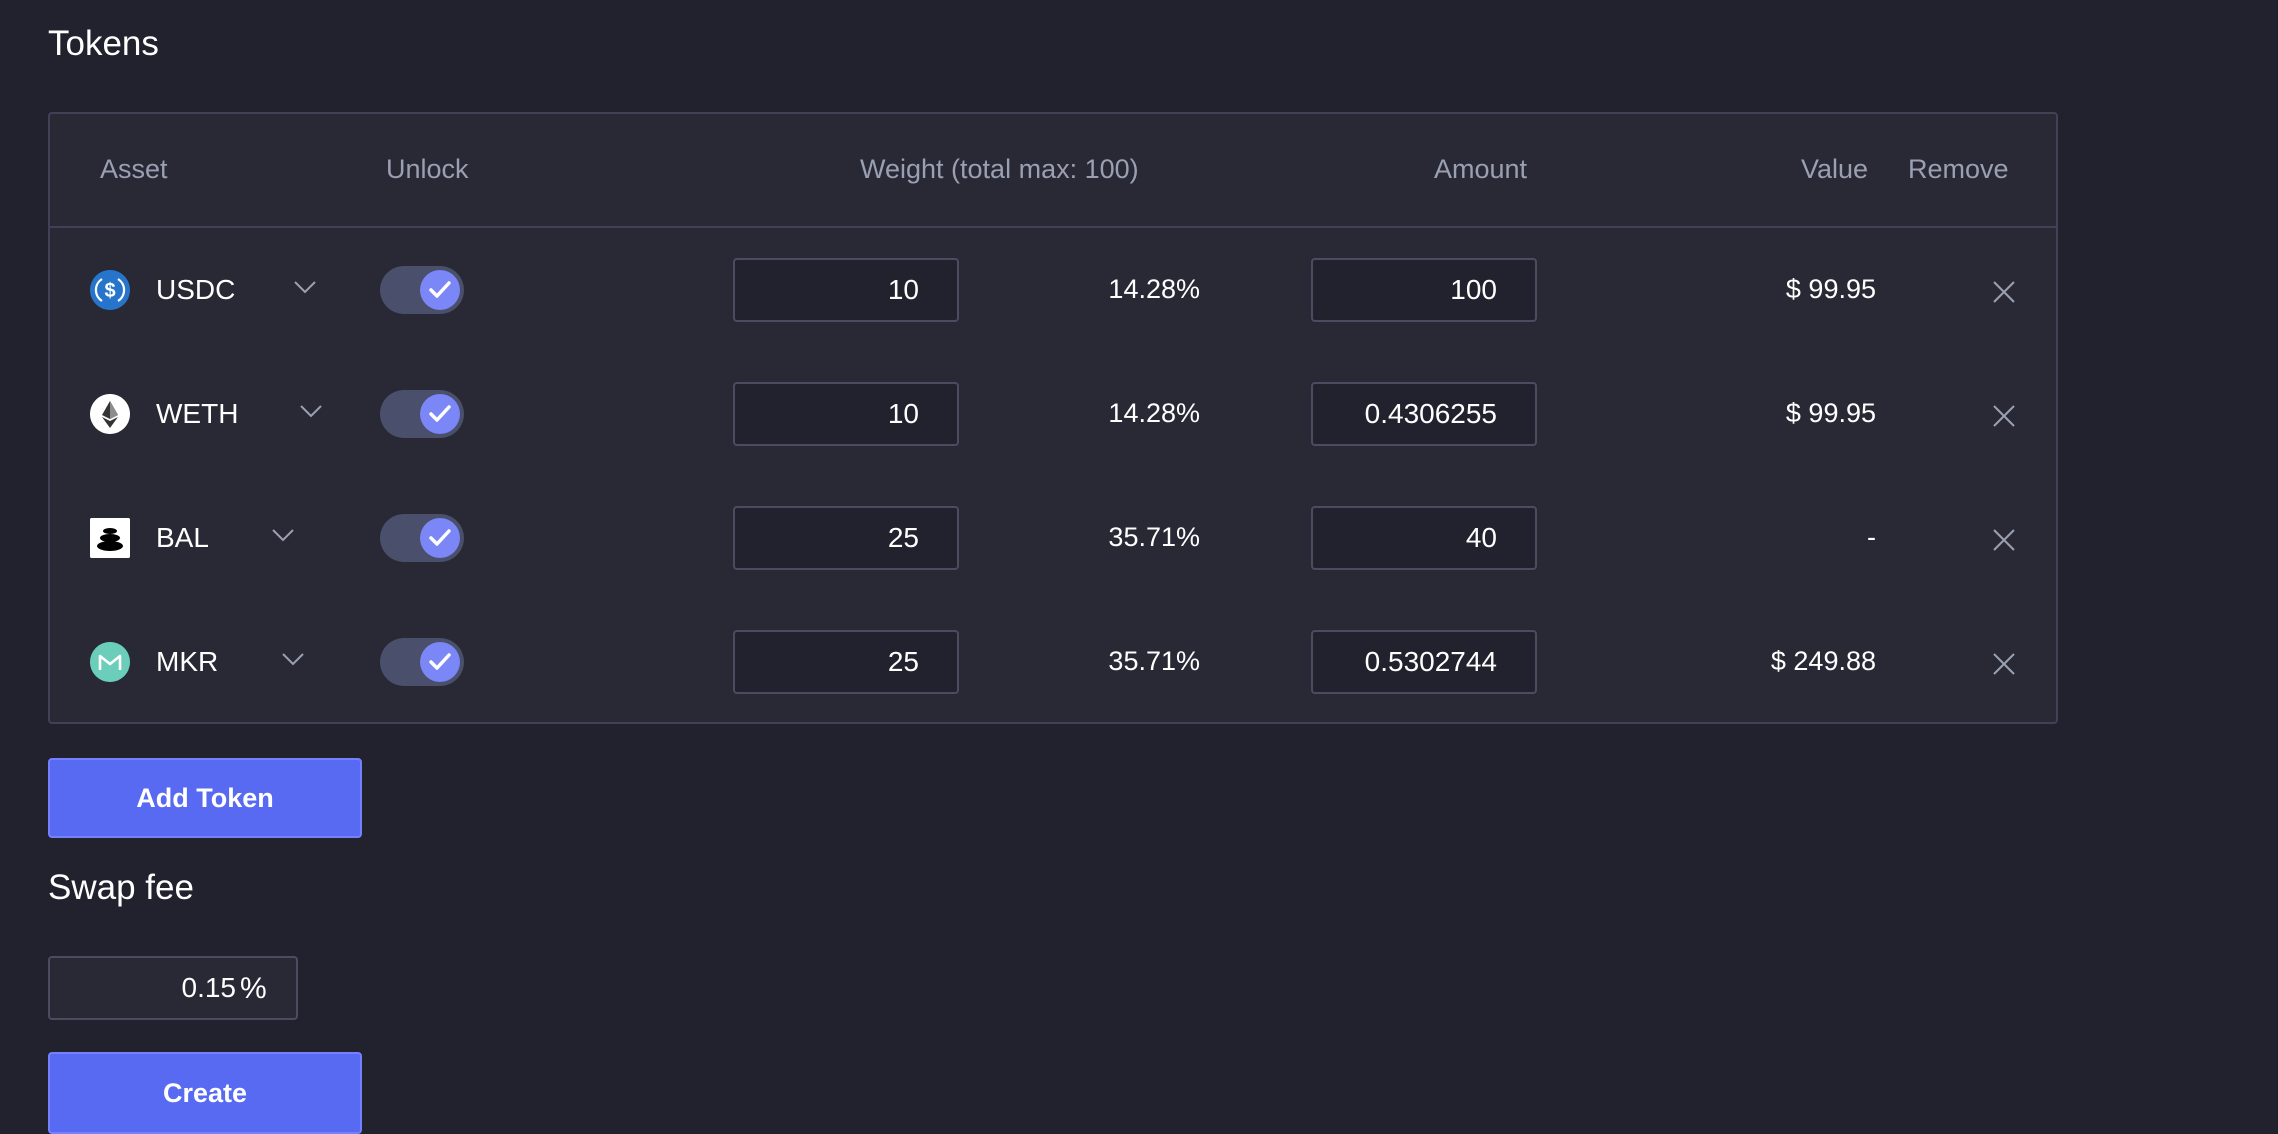 The height and width of the screenshot is (1134, 2278). Describe the element at coordinates (110, 414) in the screenshot. I see `weth-icon` at that location.